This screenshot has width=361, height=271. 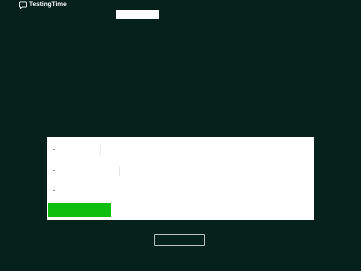 What do you see at coordinates (79, 210) in the screenshot?
I see `primary-green-button` at bounding box center [79, 210].